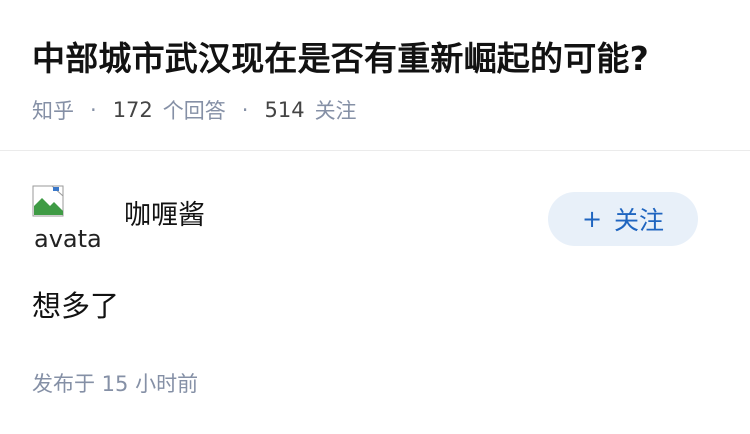 Image resolution: width=750 pixels, height=434 pixels. I want to click on question-title: 中部城市武汉现在是否有重新崛起的可能?, so click(340, 59).